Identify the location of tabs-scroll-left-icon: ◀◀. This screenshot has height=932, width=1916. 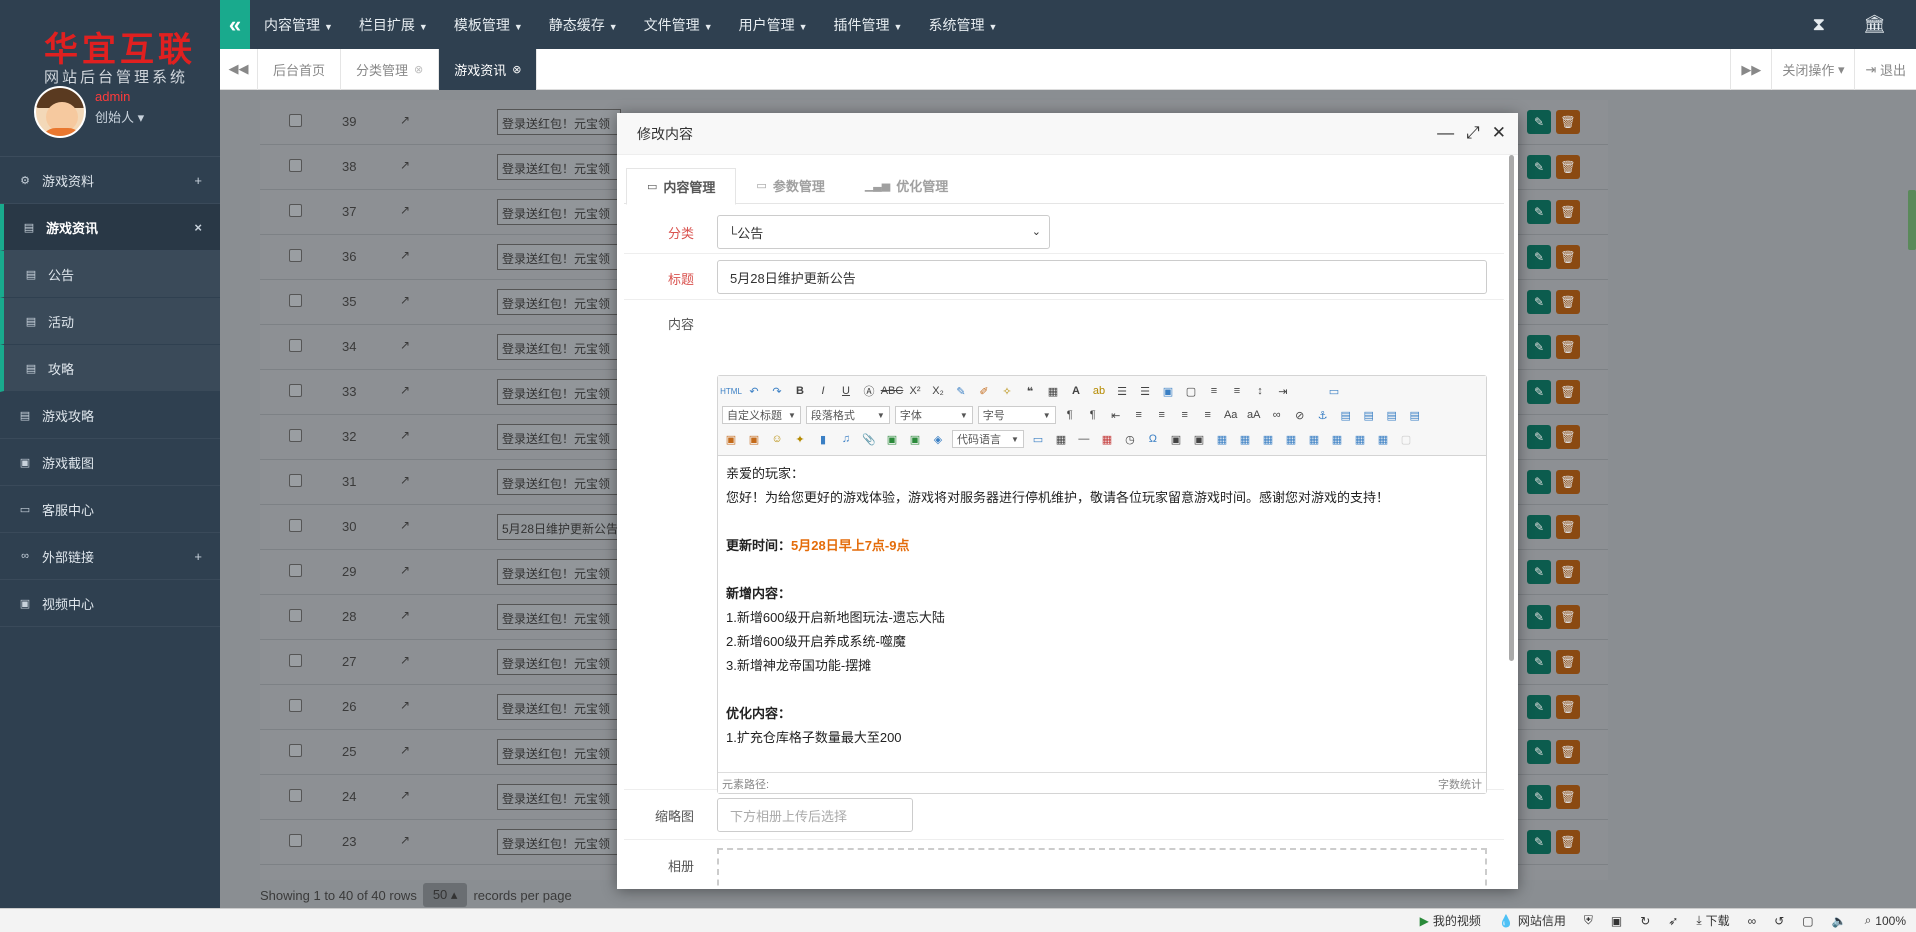
(239, 69).